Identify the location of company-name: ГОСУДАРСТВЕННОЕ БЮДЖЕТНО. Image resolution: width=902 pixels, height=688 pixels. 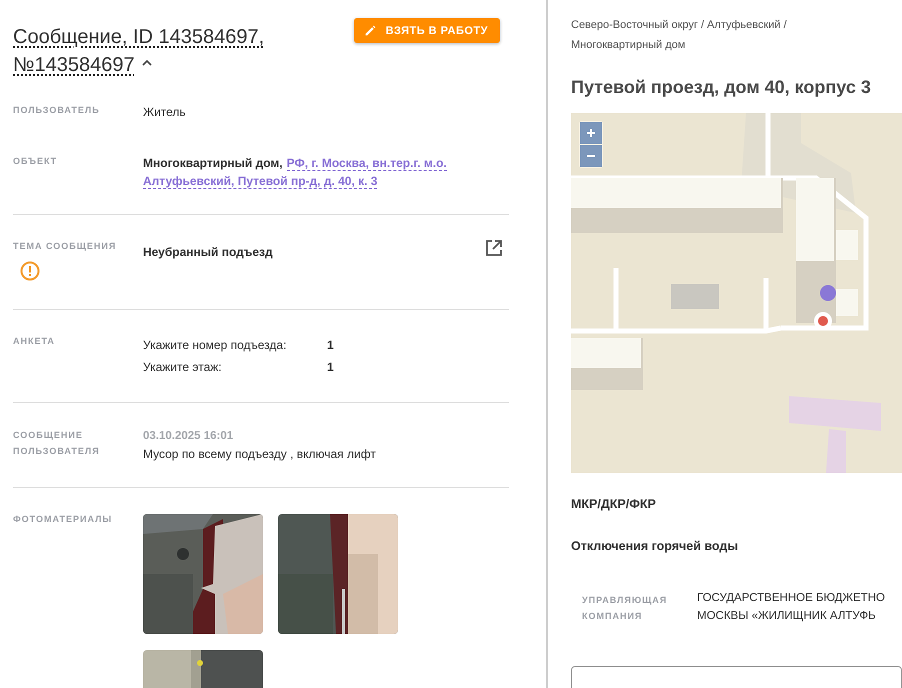
(791, 598).